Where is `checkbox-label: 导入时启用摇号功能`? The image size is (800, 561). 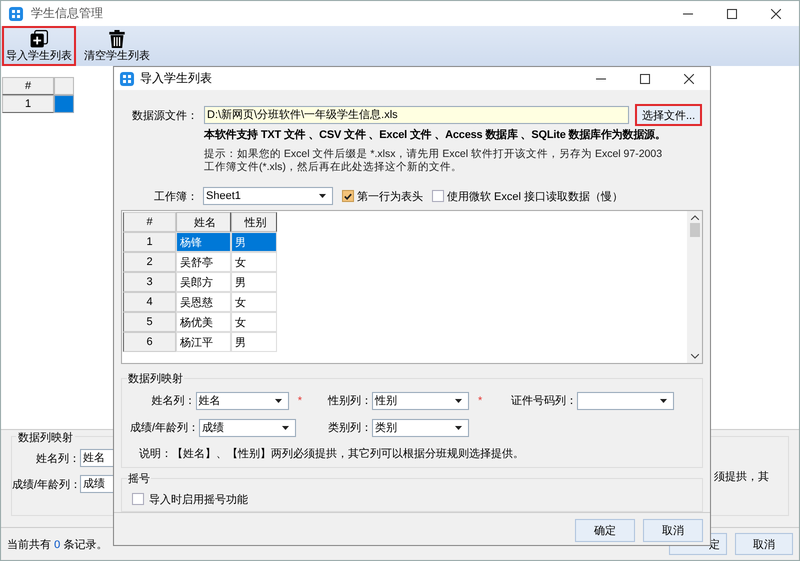 checkbox-label: 导入时启用摇号功能 is located at coordinates (198, 499).